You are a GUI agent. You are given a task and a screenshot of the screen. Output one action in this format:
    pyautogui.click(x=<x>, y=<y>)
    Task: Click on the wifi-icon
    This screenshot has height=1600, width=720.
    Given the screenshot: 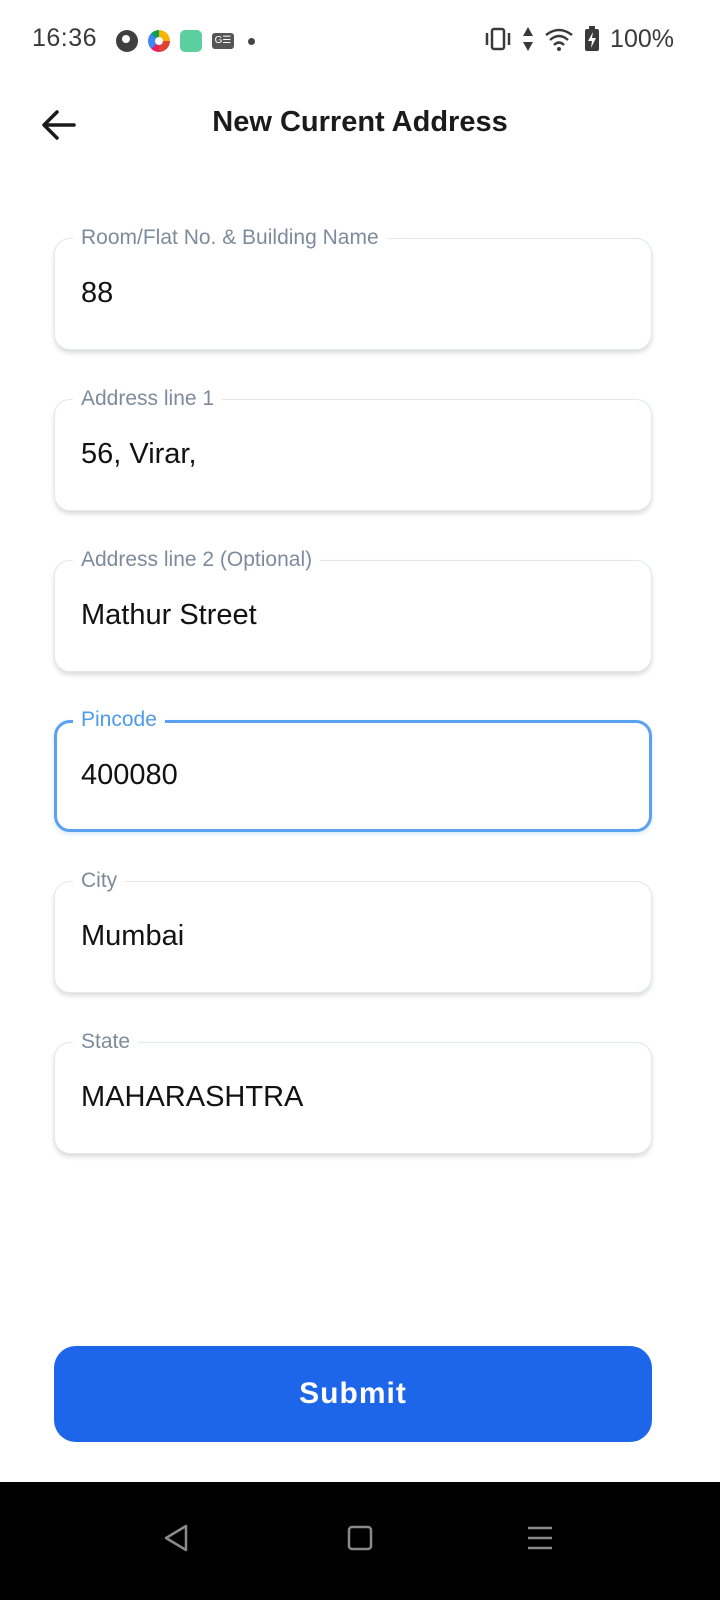 What is the action you would take?
    pyautogui.click(x=559, y=39)
    